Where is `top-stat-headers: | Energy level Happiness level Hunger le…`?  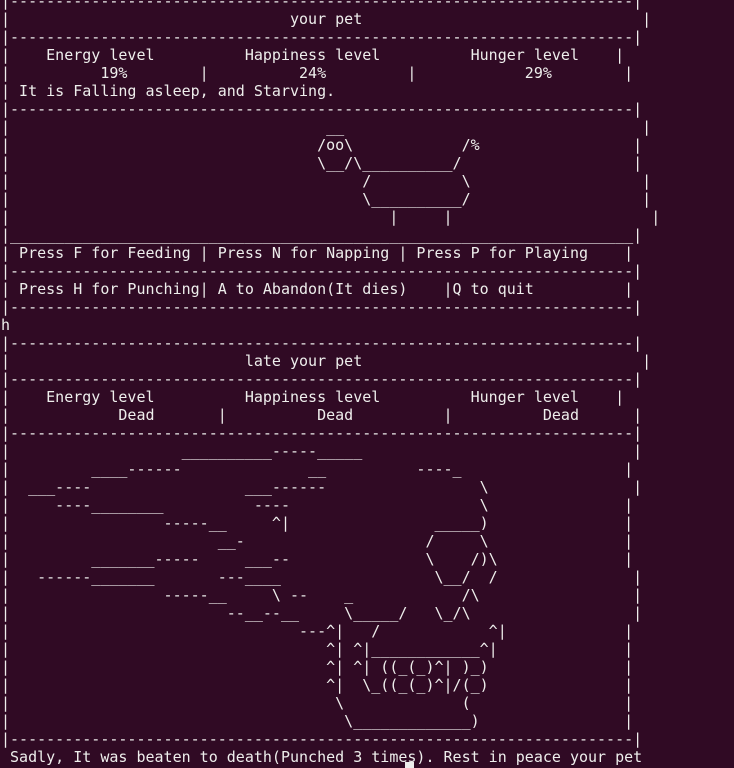 top-stat-headers: | Energy level Happiness level Hunger le… is located at coordinates (313, 55).